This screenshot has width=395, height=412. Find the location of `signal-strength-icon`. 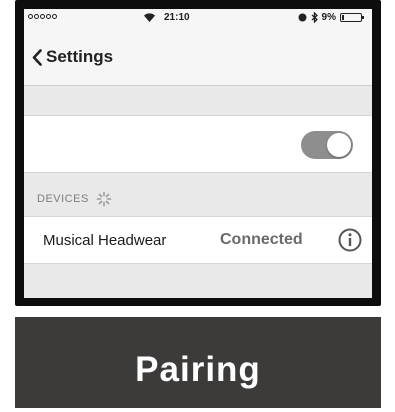

signal-strength-icon is located at coordinates (42, 16).